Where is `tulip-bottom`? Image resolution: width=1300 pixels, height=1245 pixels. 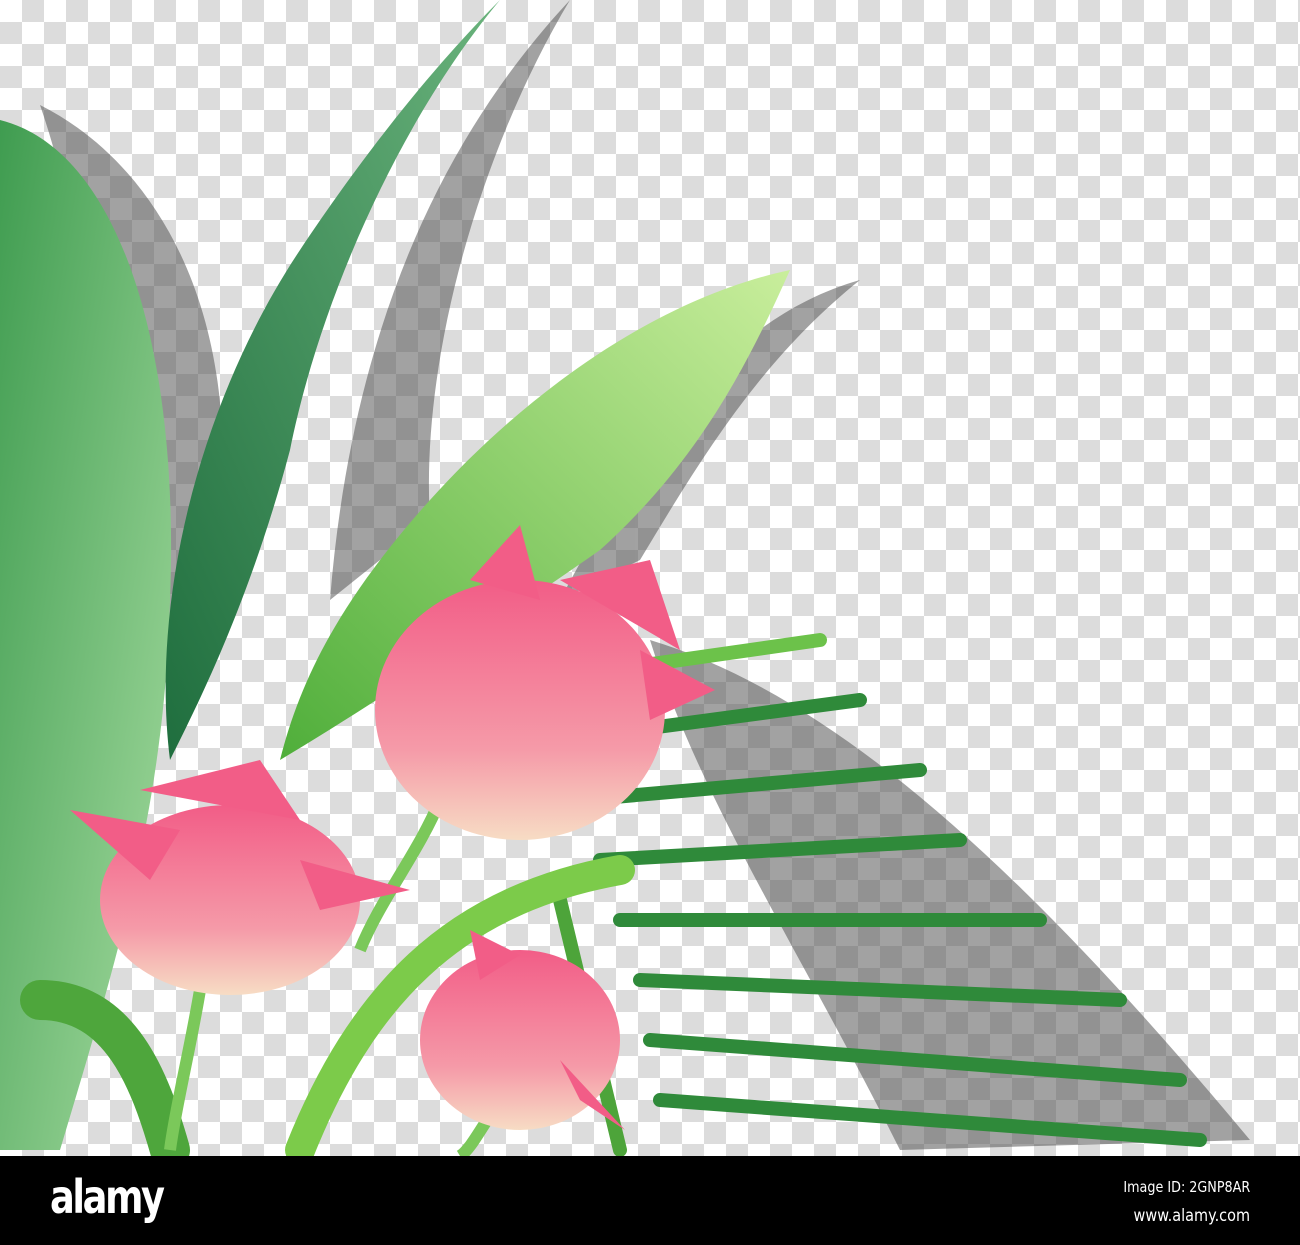 tulip-bottom is located at coordinates (522, 1030).